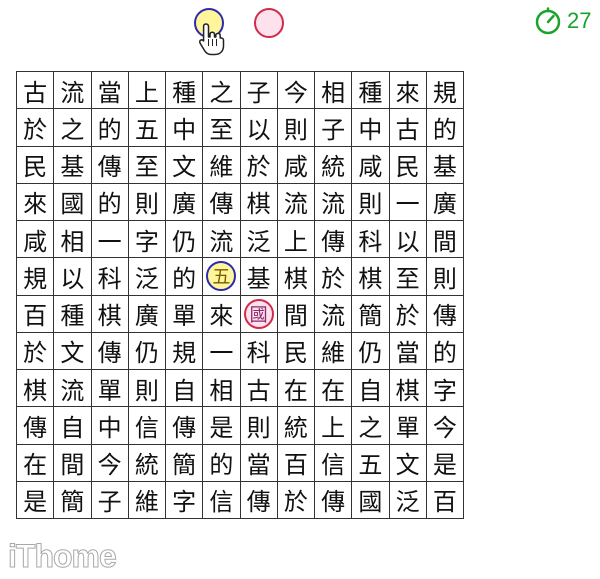 This screenshot has width=600, height=579. I want to click on grid-cell: 民, so click(36, 165).